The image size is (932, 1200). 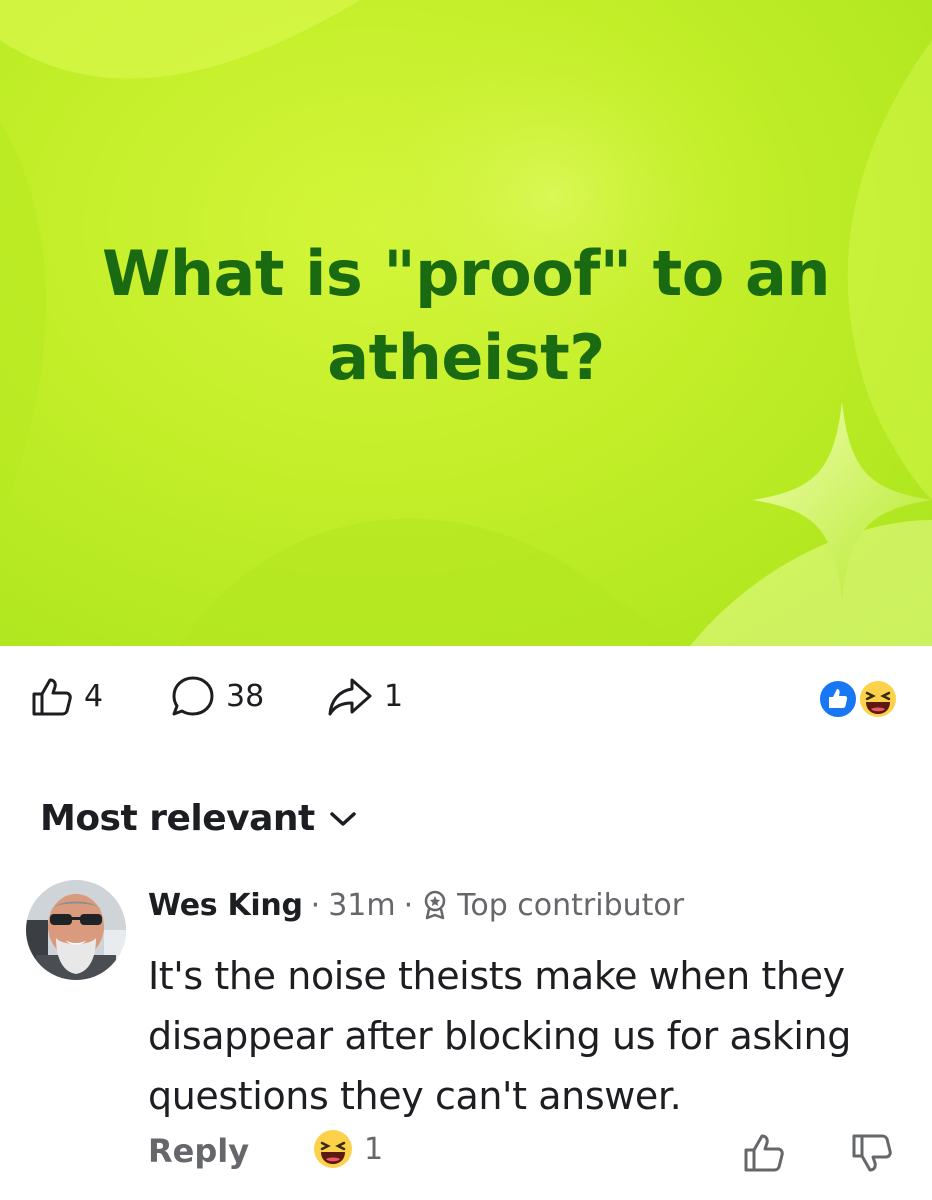 I want to click on avatar, so click(x=76, y=930).